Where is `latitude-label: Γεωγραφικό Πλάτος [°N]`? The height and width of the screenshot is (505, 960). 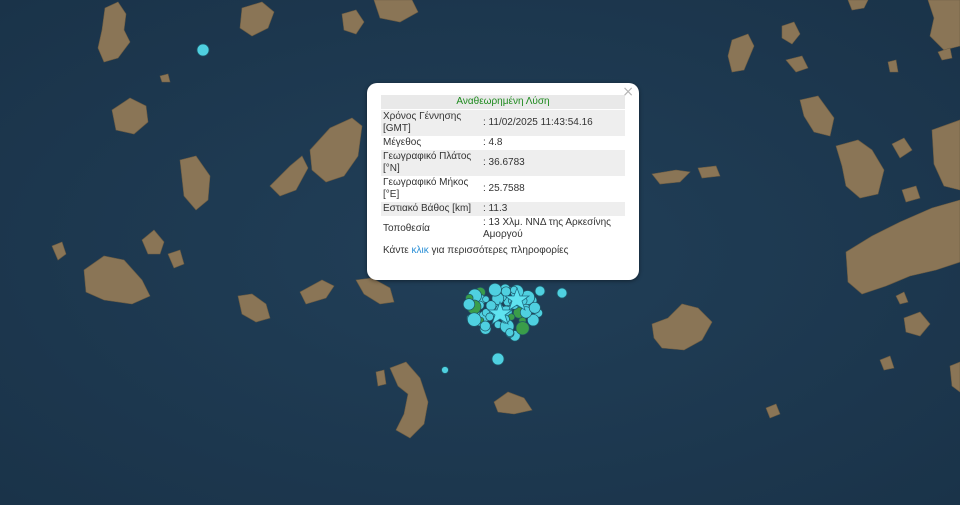 latitude-label: Γεωγραφικό Πλάτος [°N] is located at coordinates (431, 163).